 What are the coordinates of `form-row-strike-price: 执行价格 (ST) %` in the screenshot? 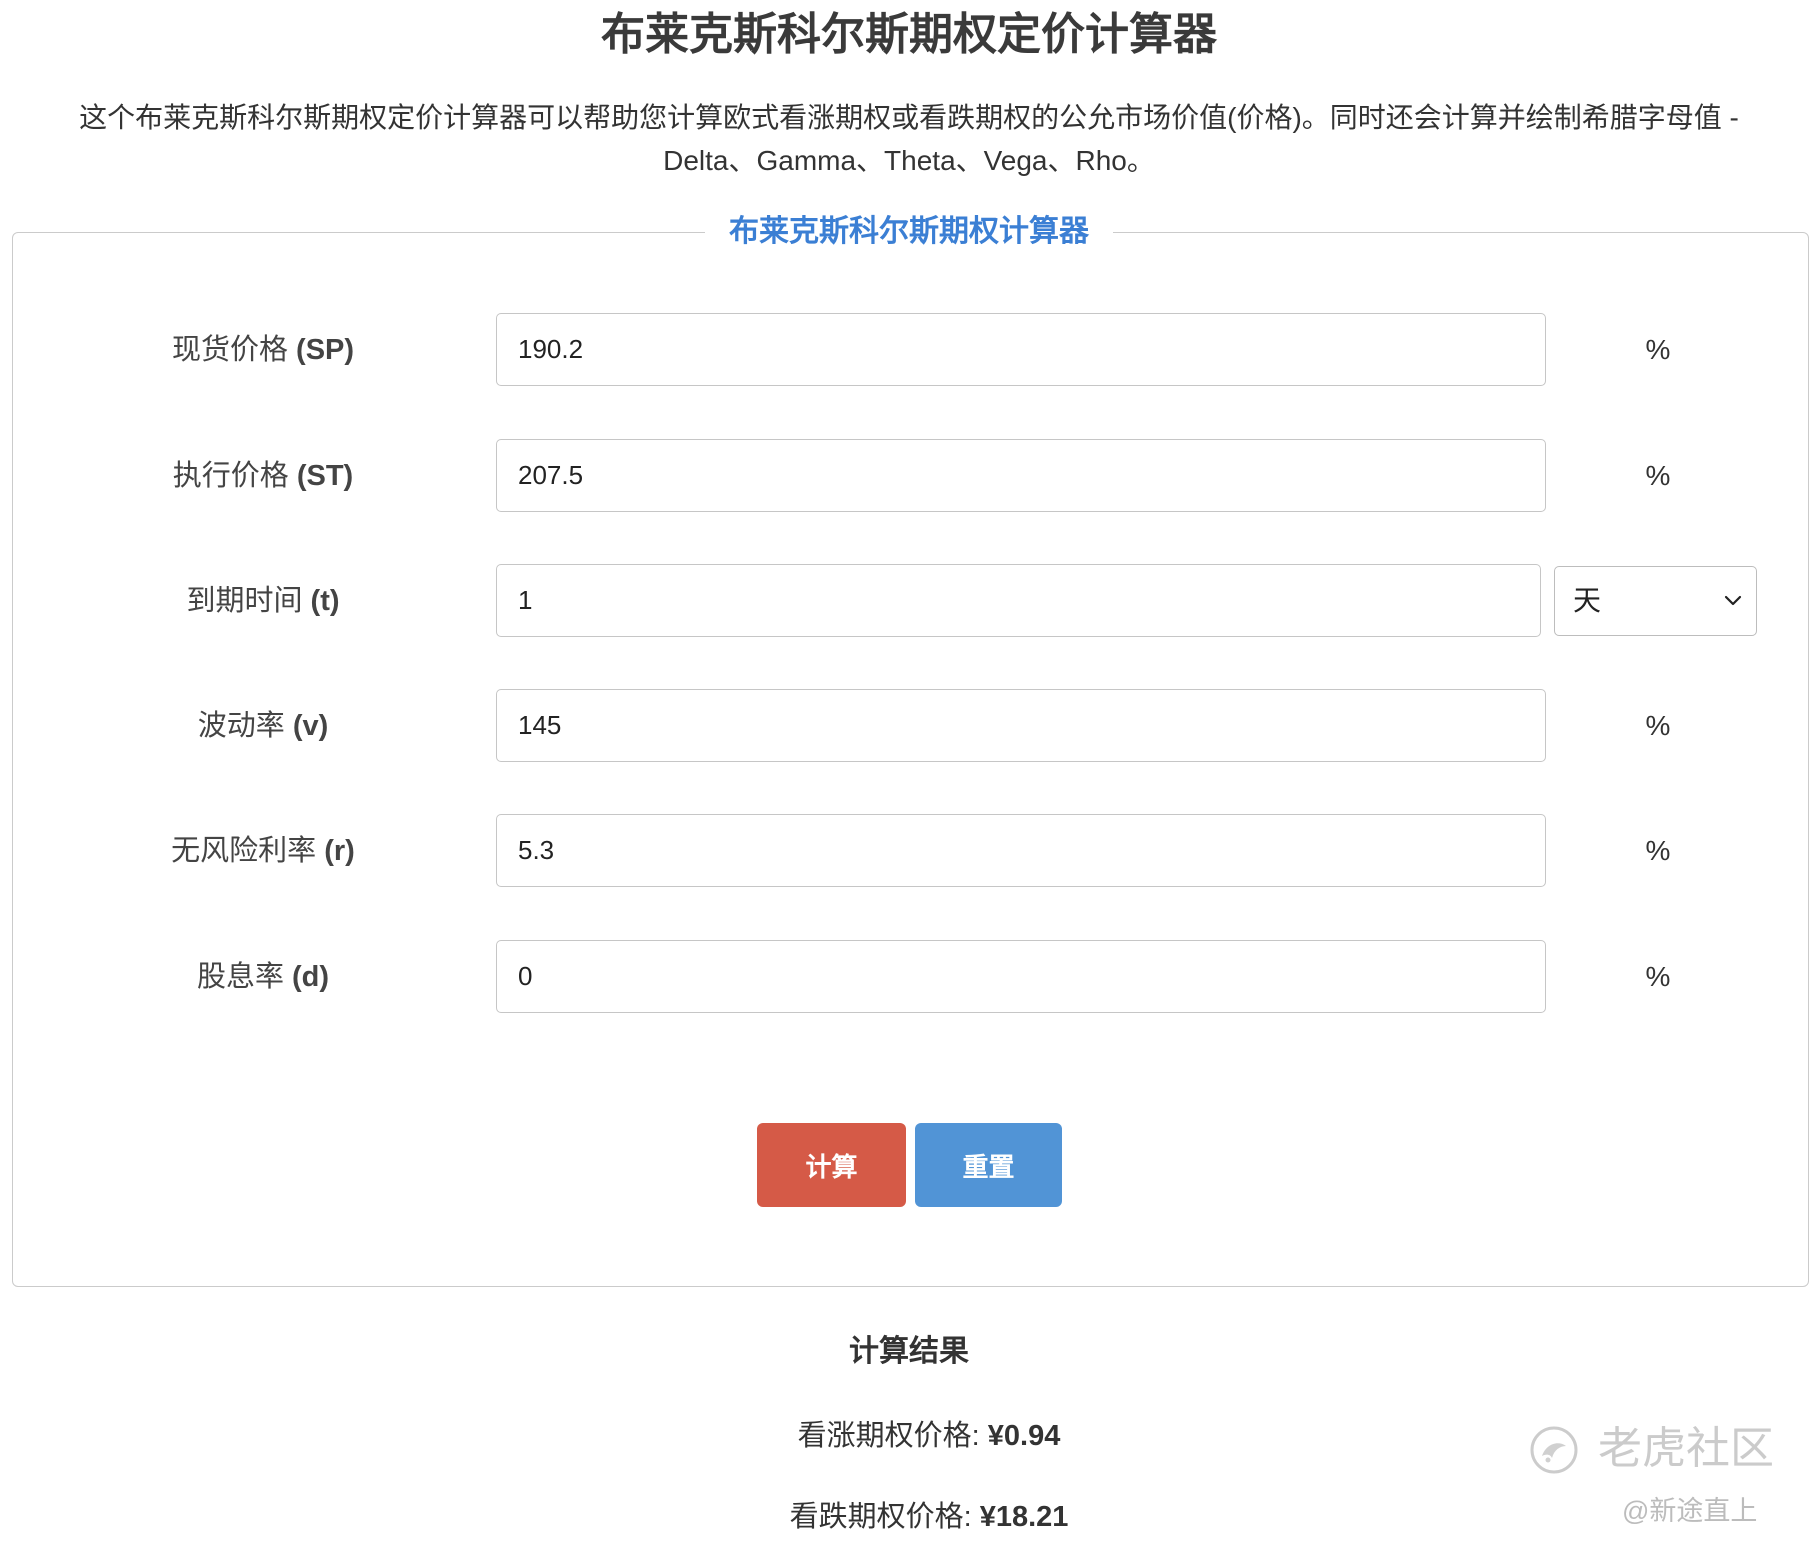 It's located at (909, 476).